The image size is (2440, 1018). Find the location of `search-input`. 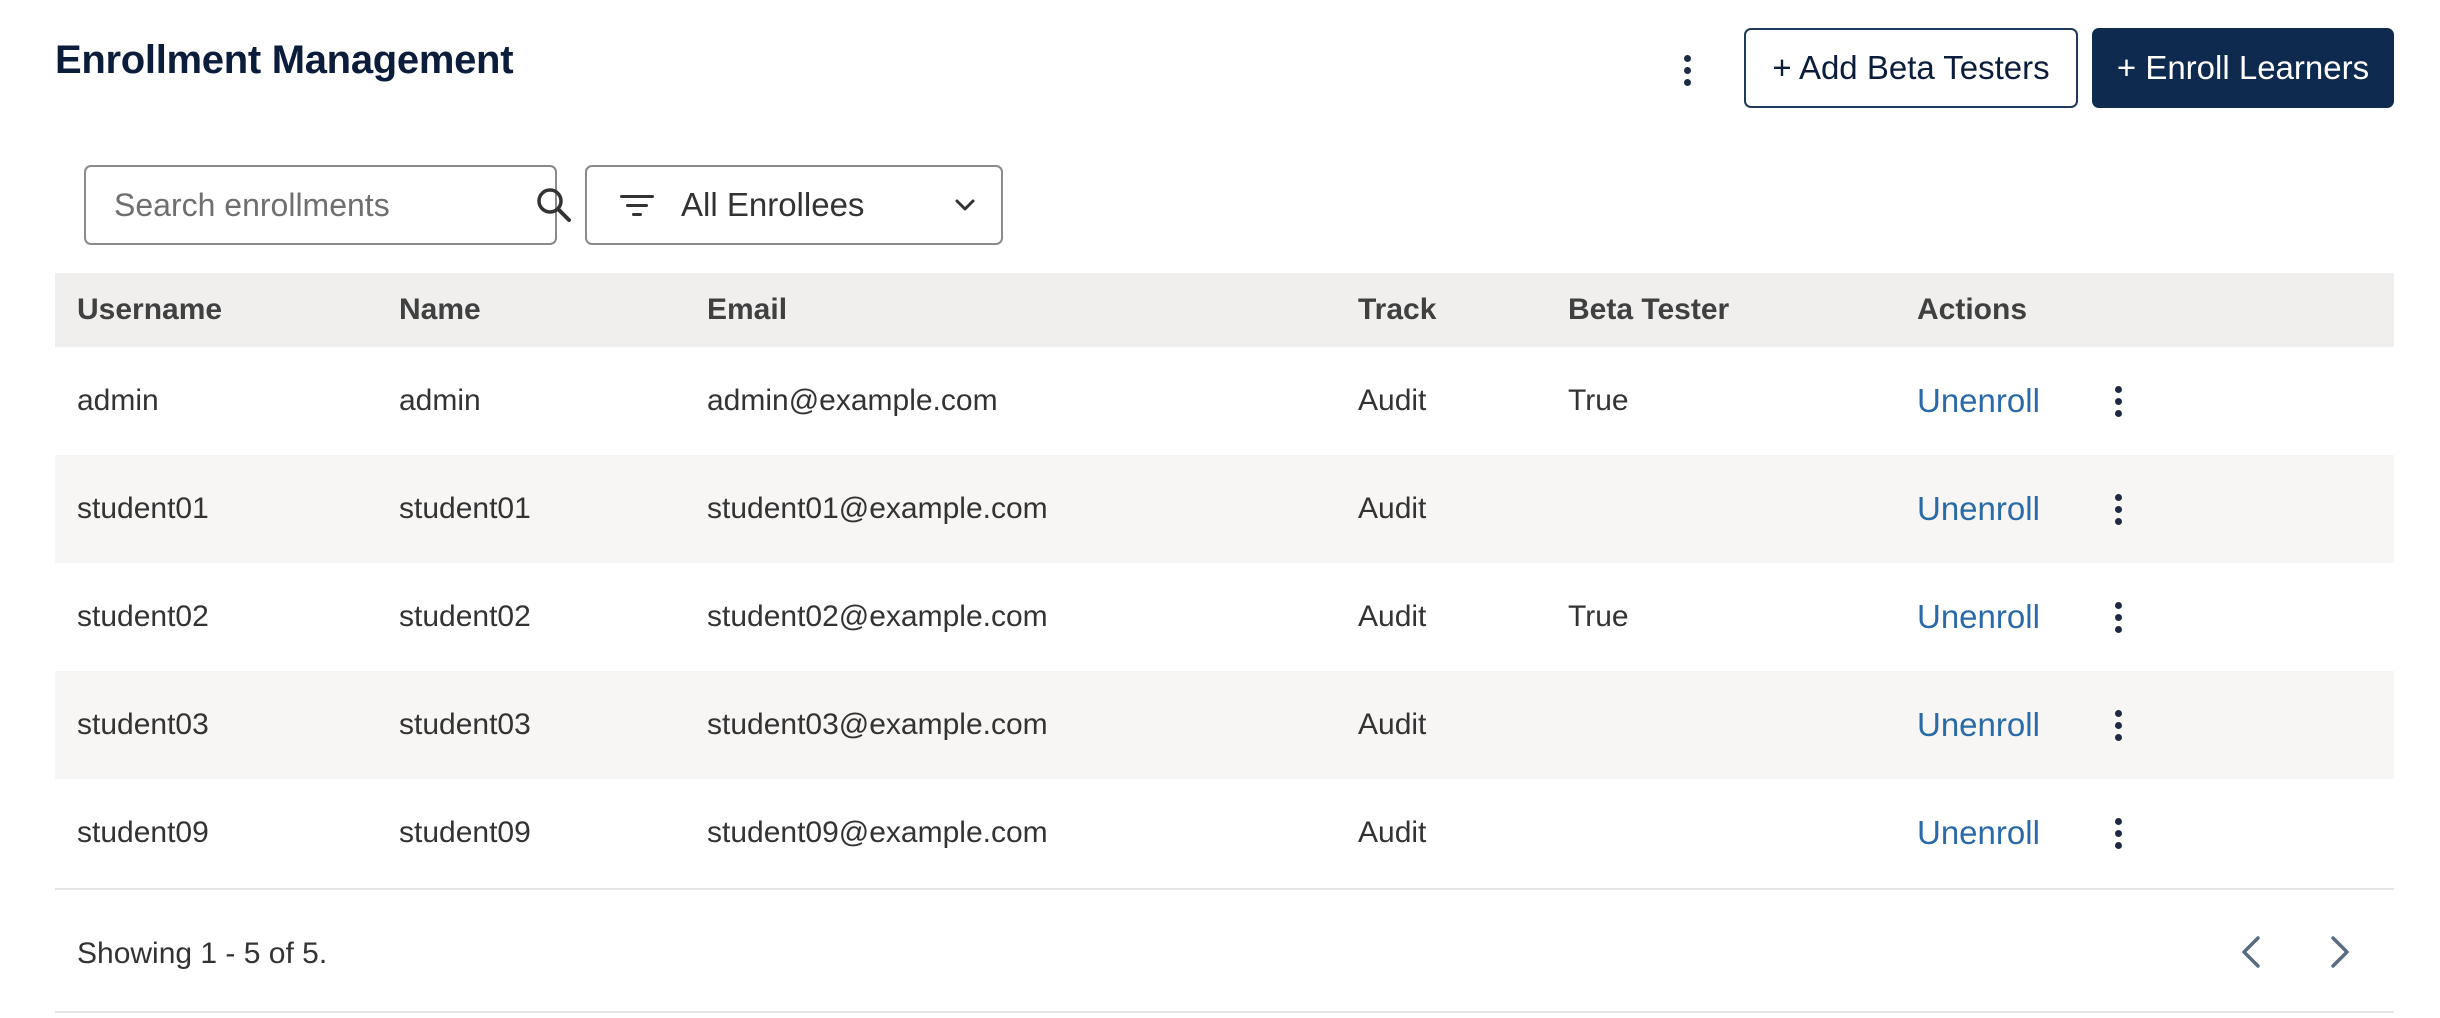

search-input is located at coordinates (324, 205).